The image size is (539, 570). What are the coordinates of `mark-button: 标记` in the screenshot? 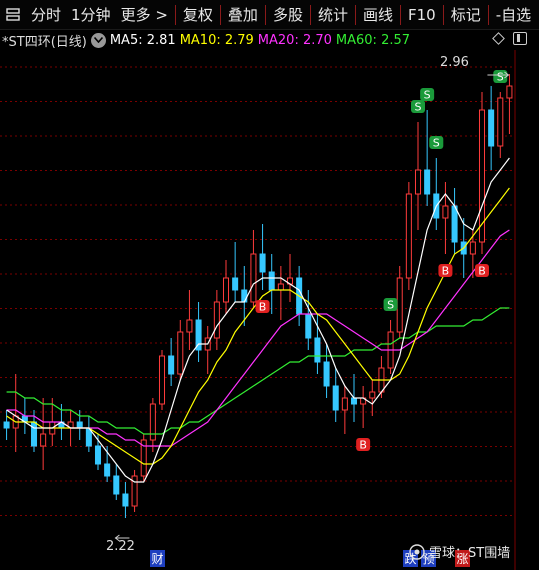 It's located at (466, 15).